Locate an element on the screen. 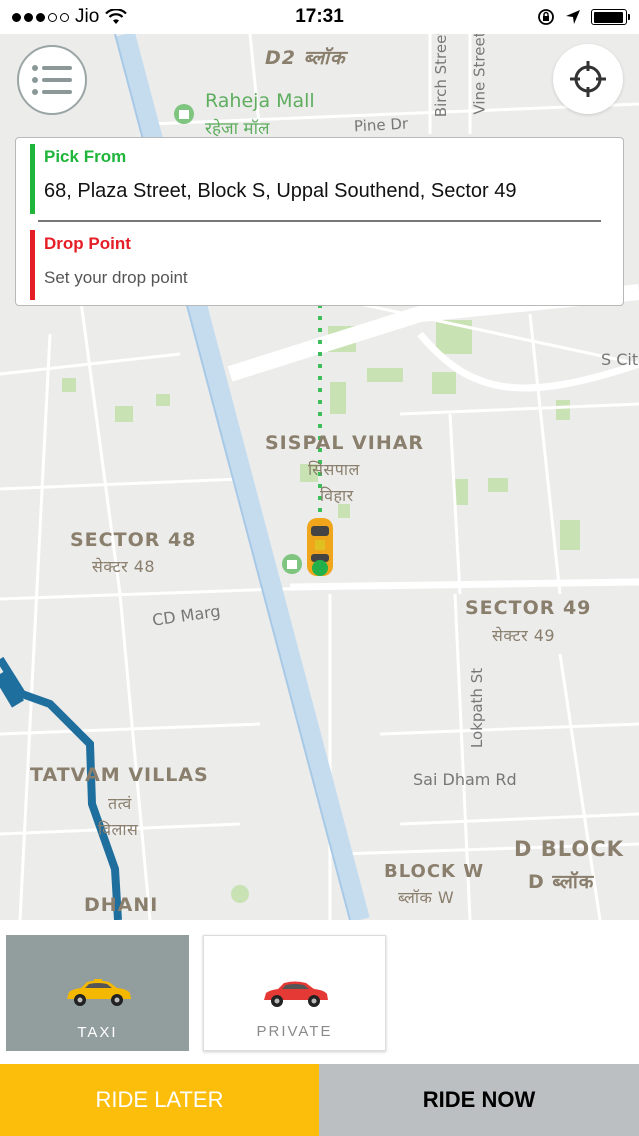  vehicle-option-private: PRIVATE is located at coordinates (294, 993).